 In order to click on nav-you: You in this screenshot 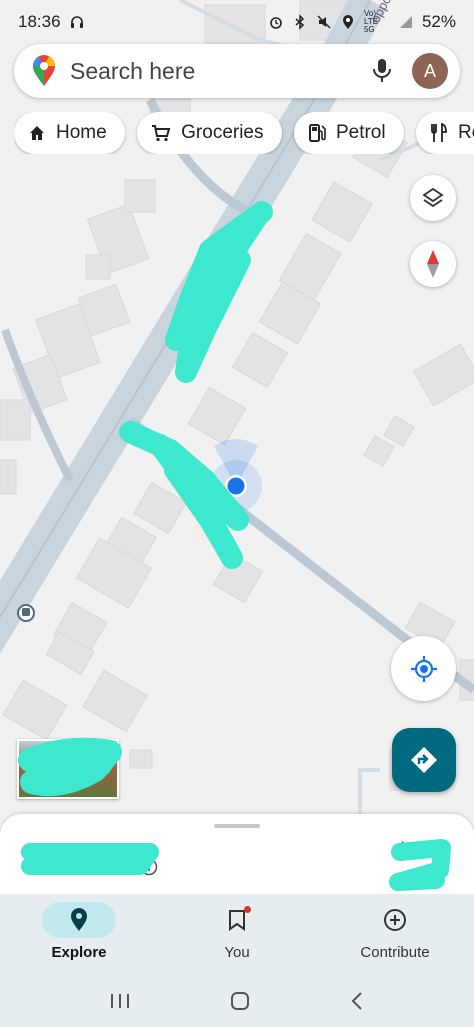, I will do `click(237, 934)`.